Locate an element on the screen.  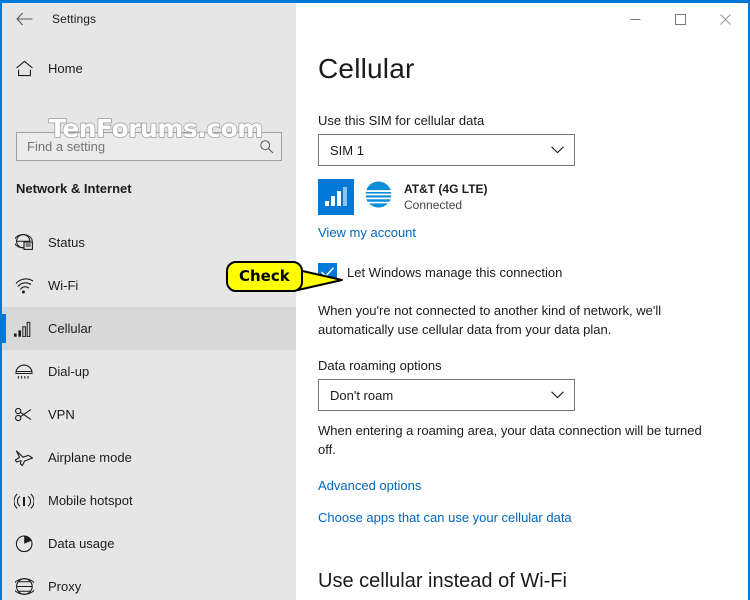
window-title: Settings is located at coordinates (74, 19).